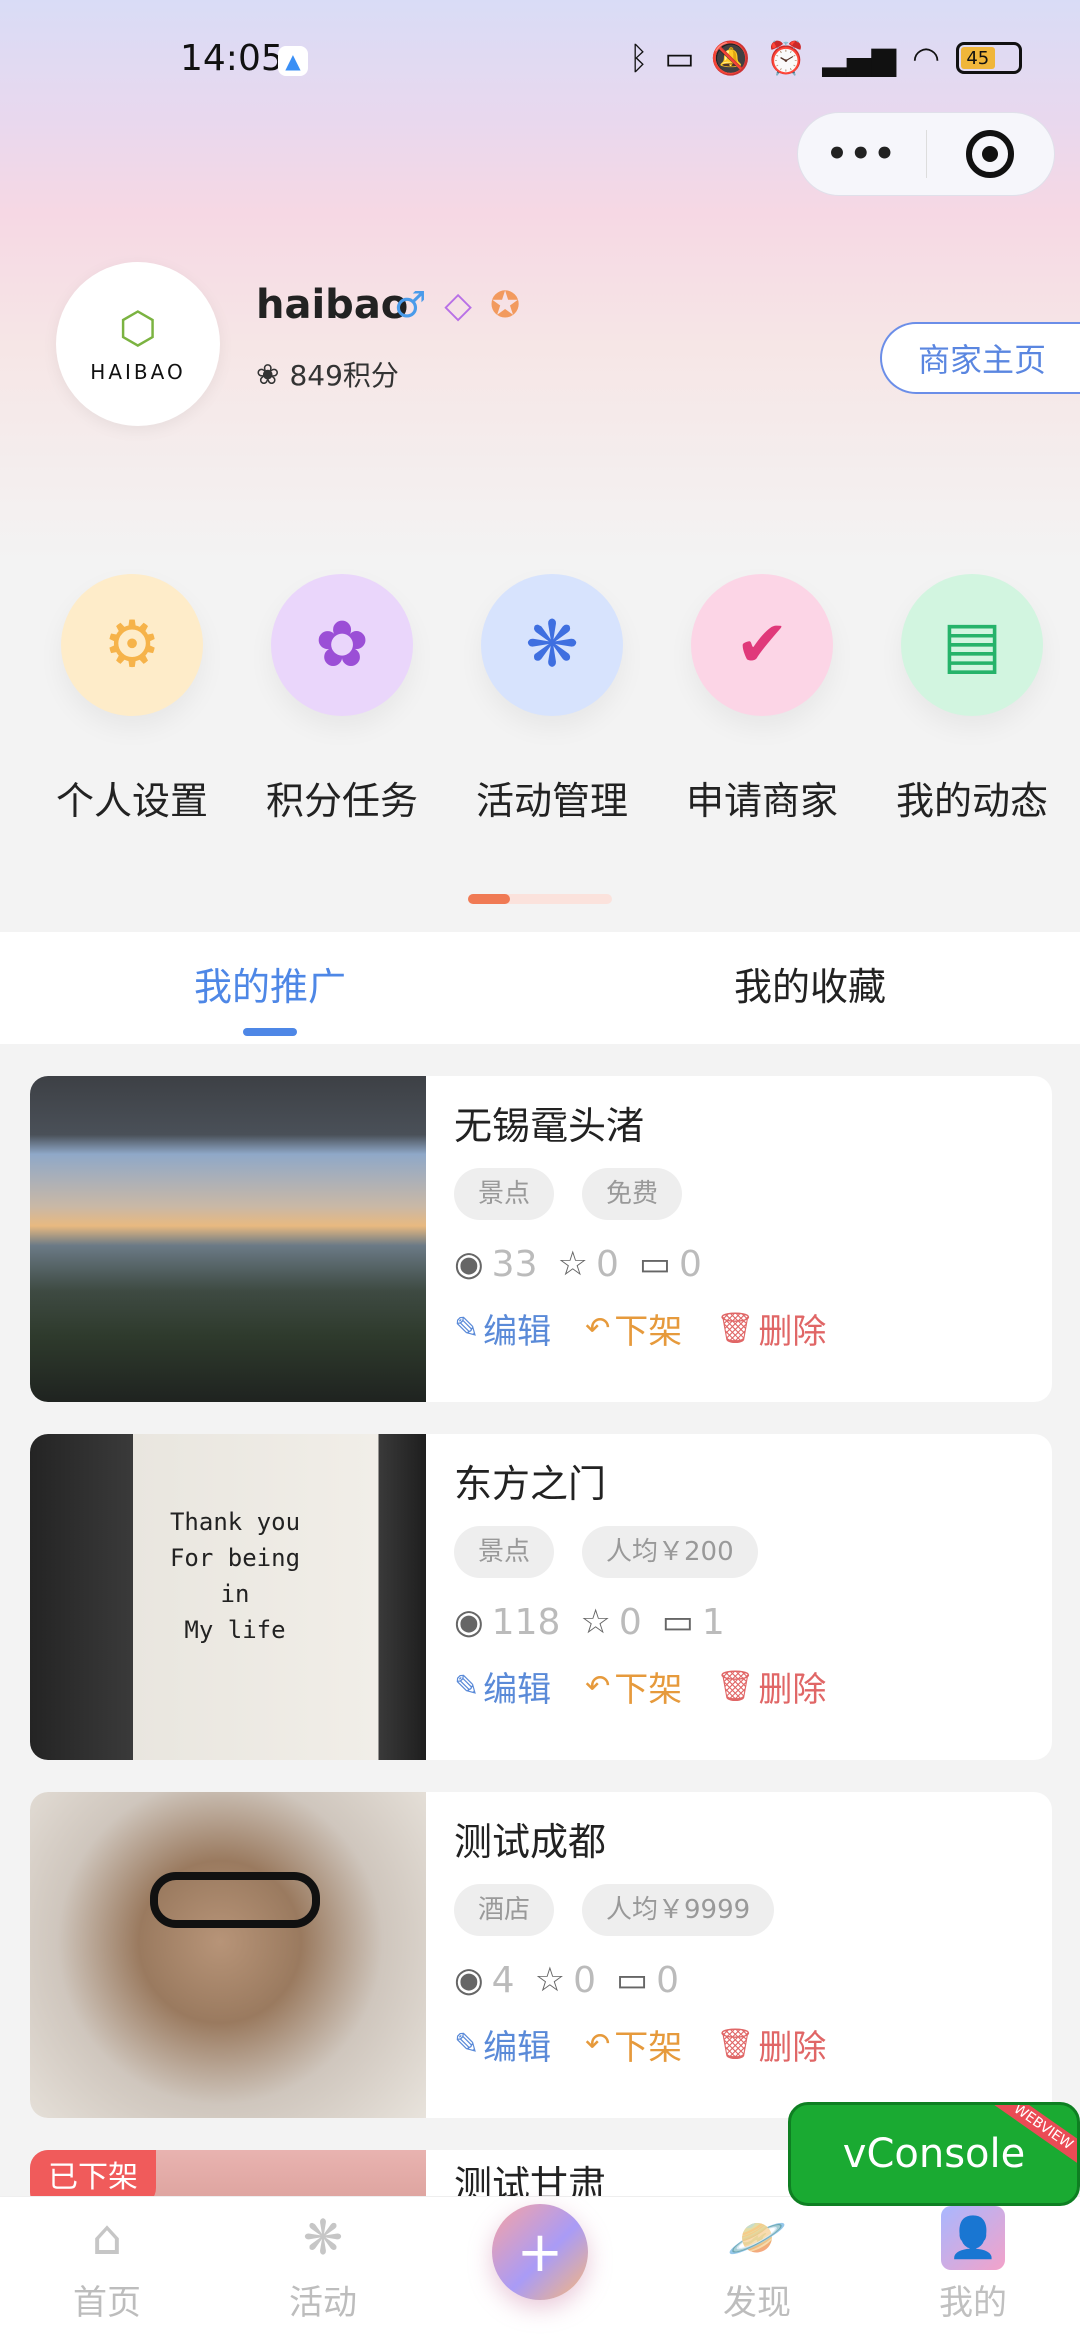 This screenshot has width=1080, height=2340. What do you see at coordinates (541, 1239) in the screenshot?
I see `list-item: 无锡鼋头渚 景点 免费 ◉ 33 ☆ 0 ▭ 0 ✎ 编辑 ↶ 下架 🗑 删除` at bounding box center [541, 1239].